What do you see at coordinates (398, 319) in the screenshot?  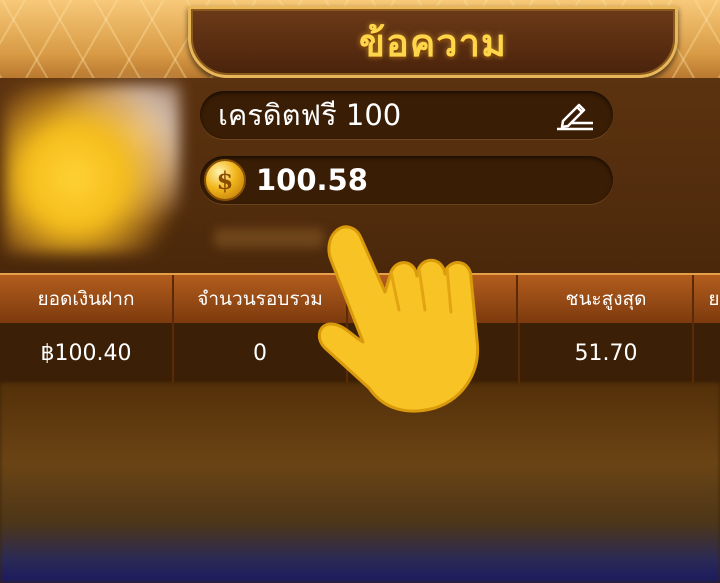 I see `pointing-hand-icon` at bounding box center [398, 319].